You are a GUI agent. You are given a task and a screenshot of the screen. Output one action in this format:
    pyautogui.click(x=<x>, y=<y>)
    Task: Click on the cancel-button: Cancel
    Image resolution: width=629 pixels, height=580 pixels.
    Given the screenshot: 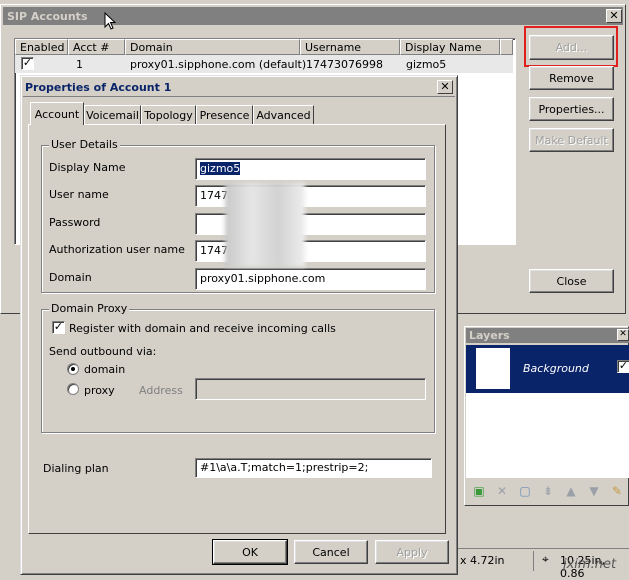 What is the action you would take?
    pyautogui.click(x=331, y=552)
    